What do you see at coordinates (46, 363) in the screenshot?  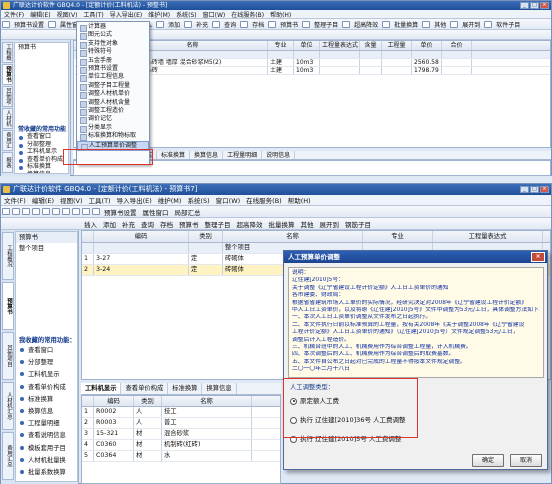 I see `main-nav-item-1: 分部整理` at bounding box center [46, 363].